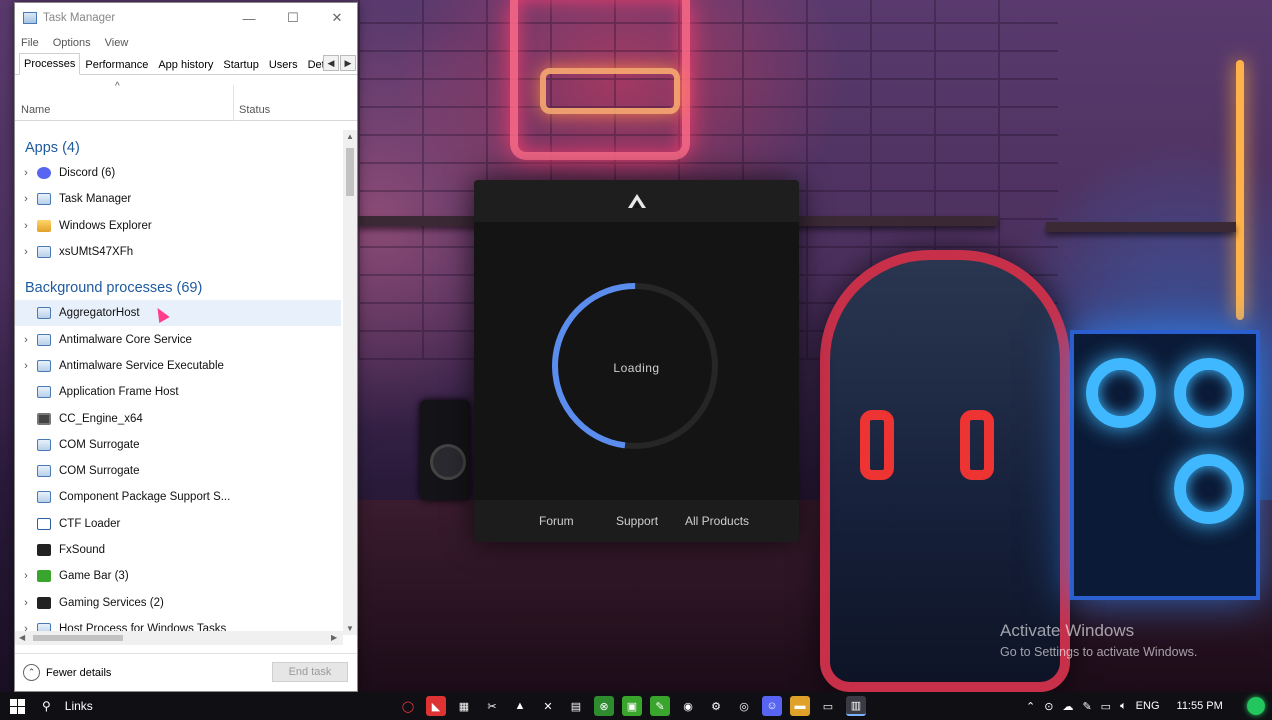 This screenshot has width=1272, height=720. I want to click on process-name: Game Bar (3), so click(94, 576).